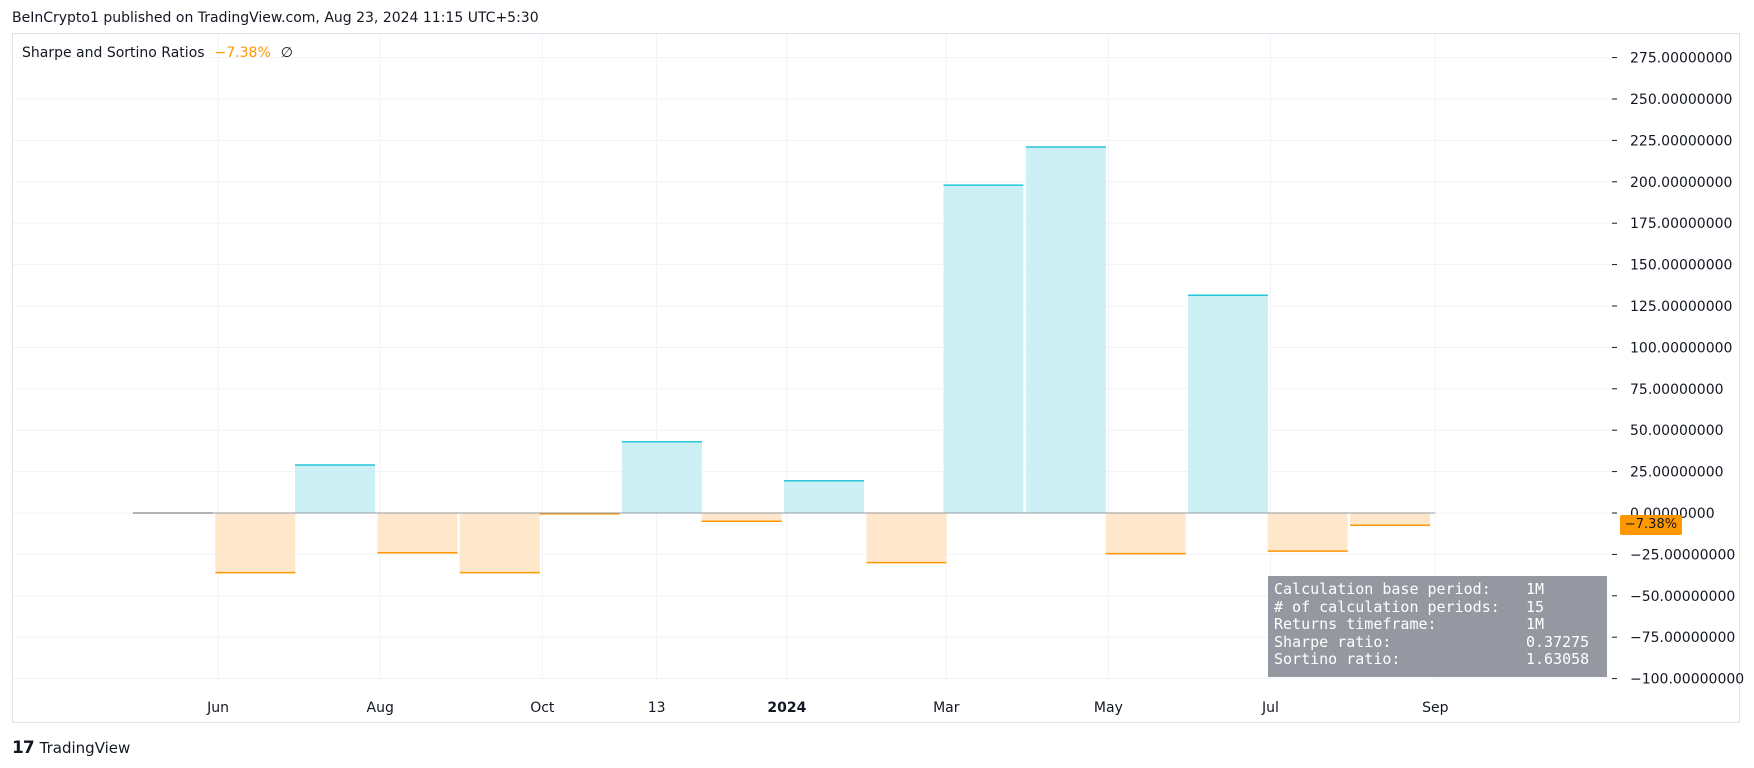 This screenshot has width=1754, height=768. Describe the element at coordinates (85, 748) in the screenshot. I see `brand-name: TradingView` at that location.